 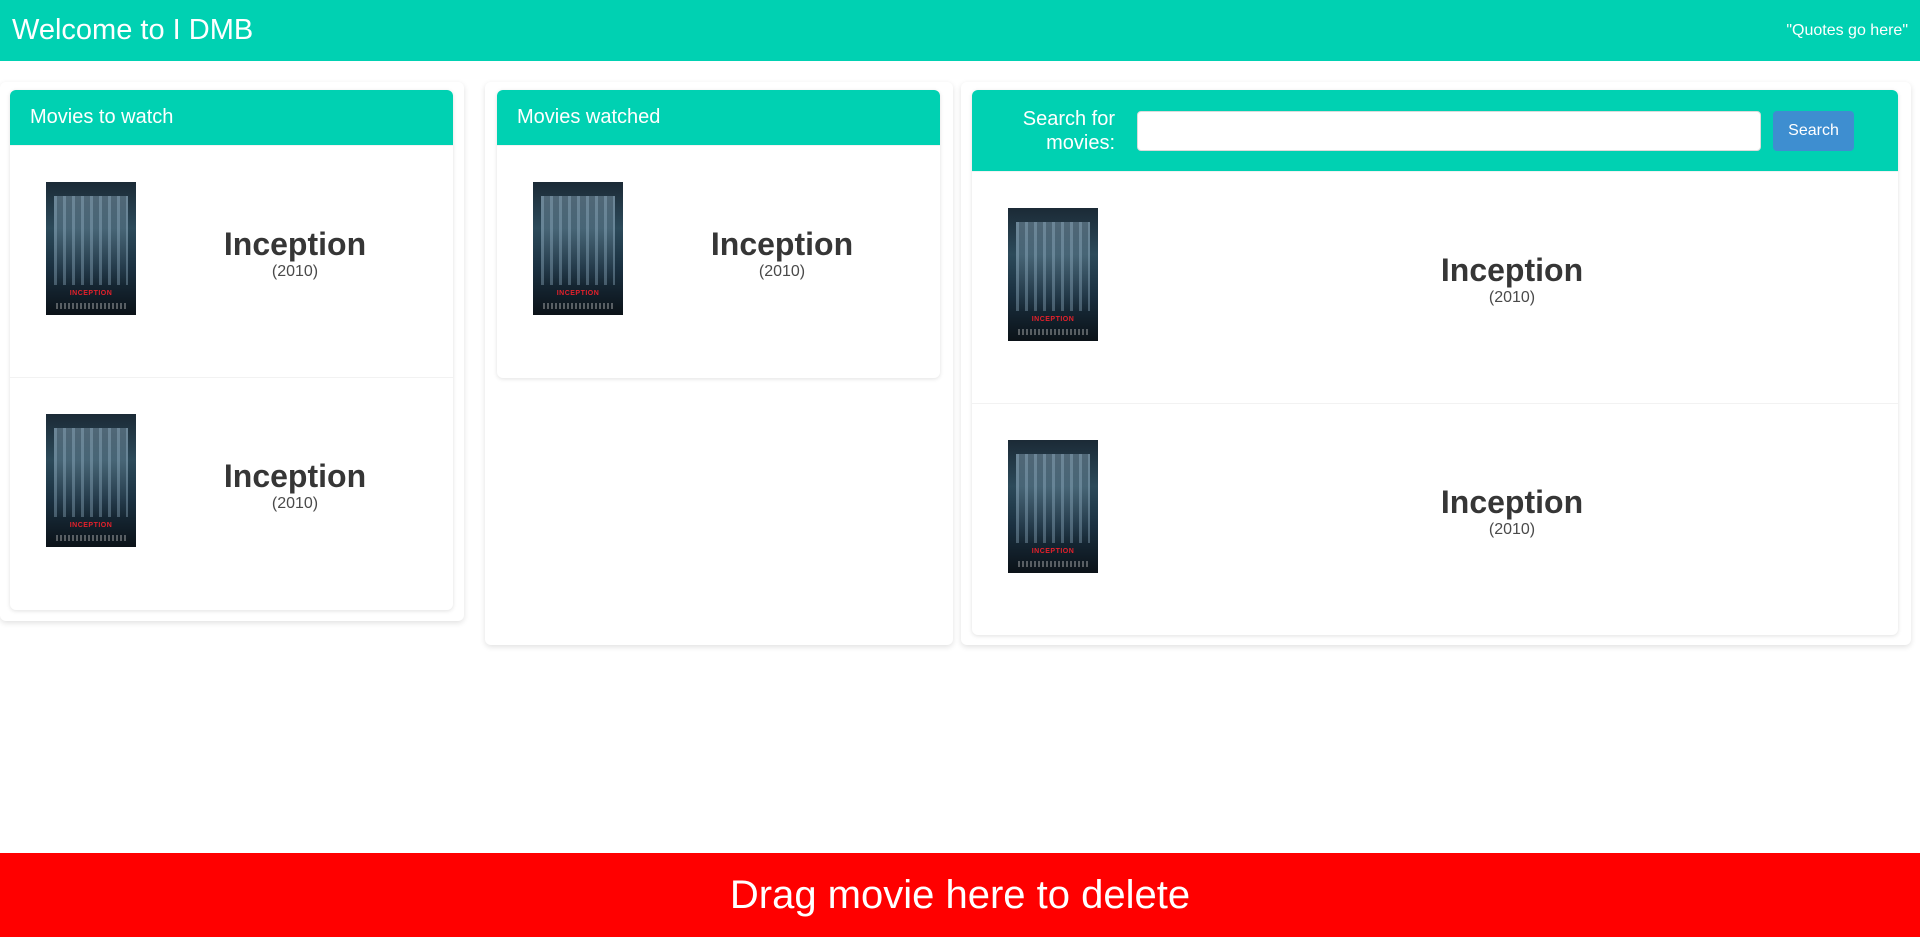 What do you see at coordinates (102, 117) in the screenshot?
I see `movies-to-watch-title: Movies to watch` at bounding box center [102, 117].